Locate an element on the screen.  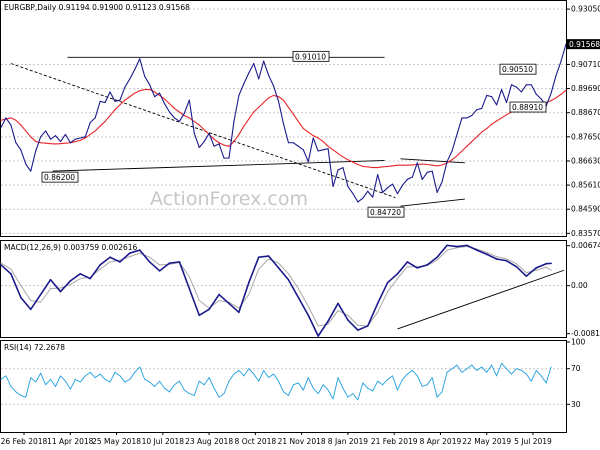
price-y-tick-label: 0.84590 is located at coordinates (585, 209).